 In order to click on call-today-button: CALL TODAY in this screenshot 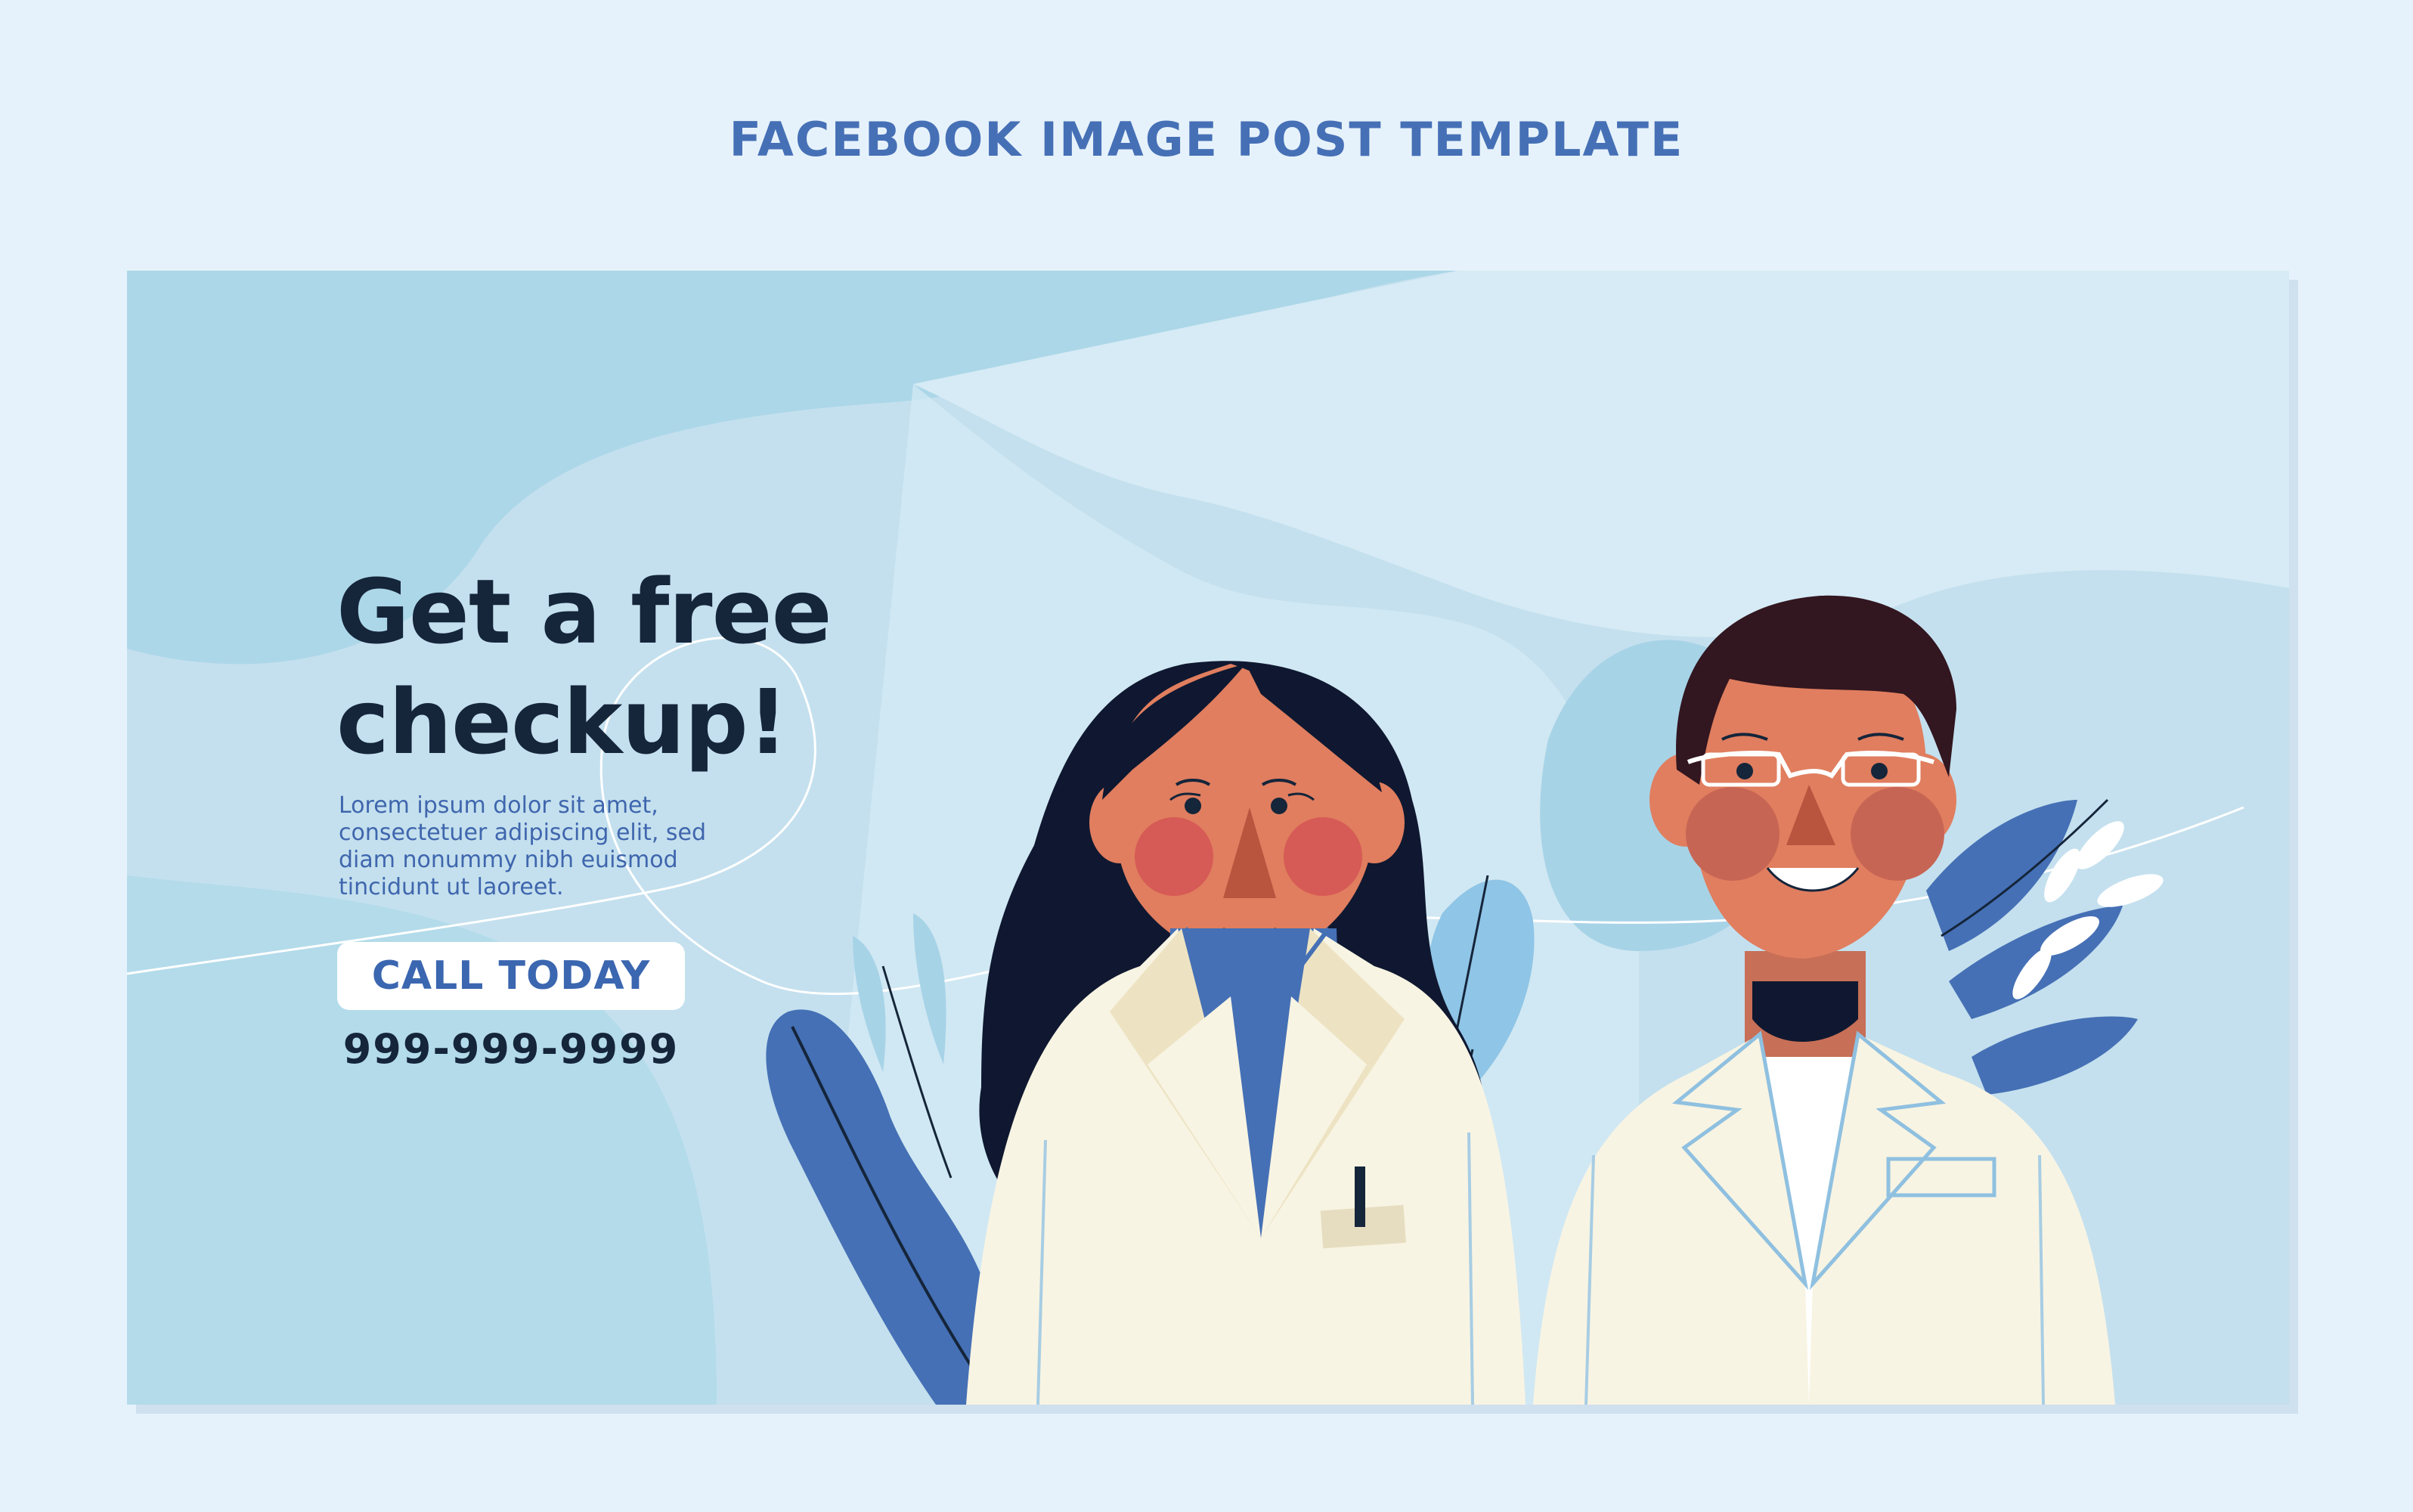, I will do `click(511, 976)`.